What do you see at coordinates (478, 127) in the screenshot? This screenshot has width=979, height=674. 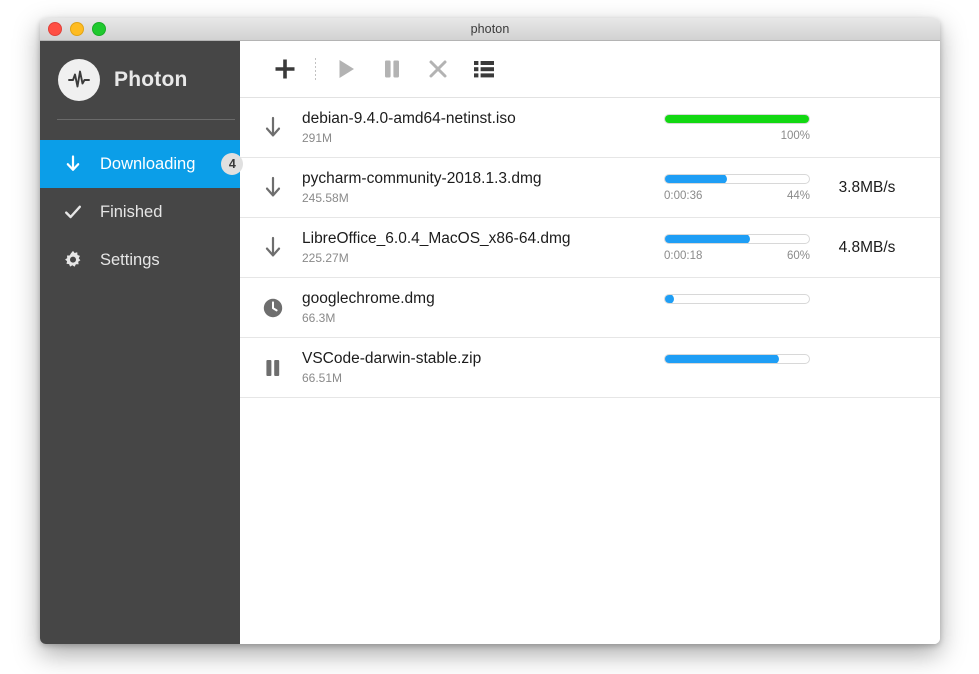 I see `download-info: debian-9.4.0-amd64-netinst.iso 291M` at bounding box center [478, 127].